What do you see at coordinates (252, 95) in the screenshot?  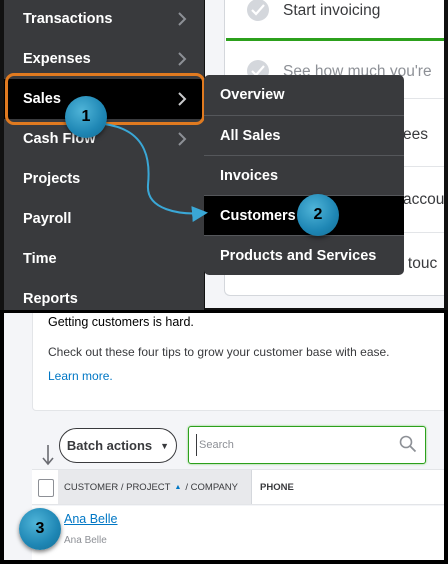 I see `submenu-item-label: Overview` at bounding box center [252, 95].